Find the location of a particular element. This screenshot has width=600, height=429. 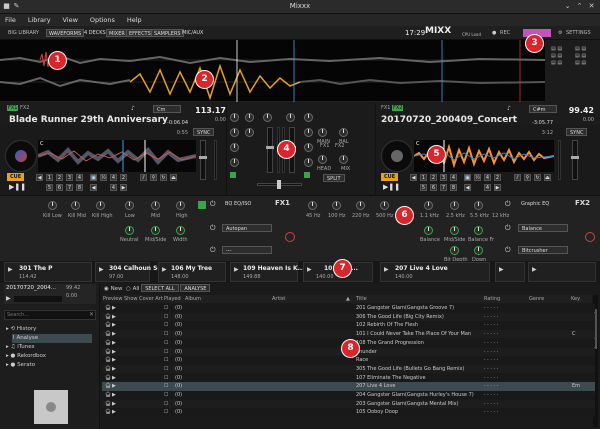

sampler-6-play-icon: ▶ is located at coordinates (386, 269).